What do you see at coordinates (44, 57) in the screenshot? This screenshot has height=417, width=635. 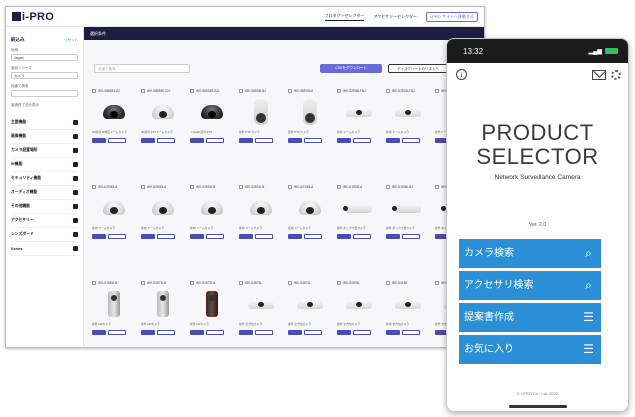 I see `region-select: Japan` at bounding box center [44, 57].